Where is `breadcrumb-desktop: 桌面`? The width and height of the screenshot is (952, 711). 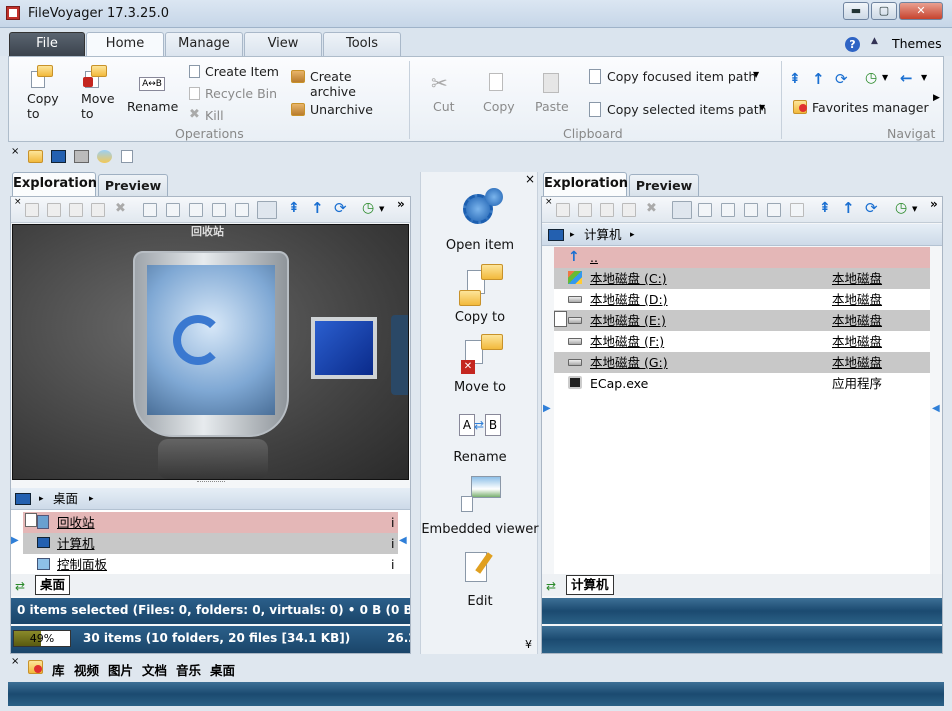
breadcrumb-desktop: 桌面 is located at coordinates (65, 499).